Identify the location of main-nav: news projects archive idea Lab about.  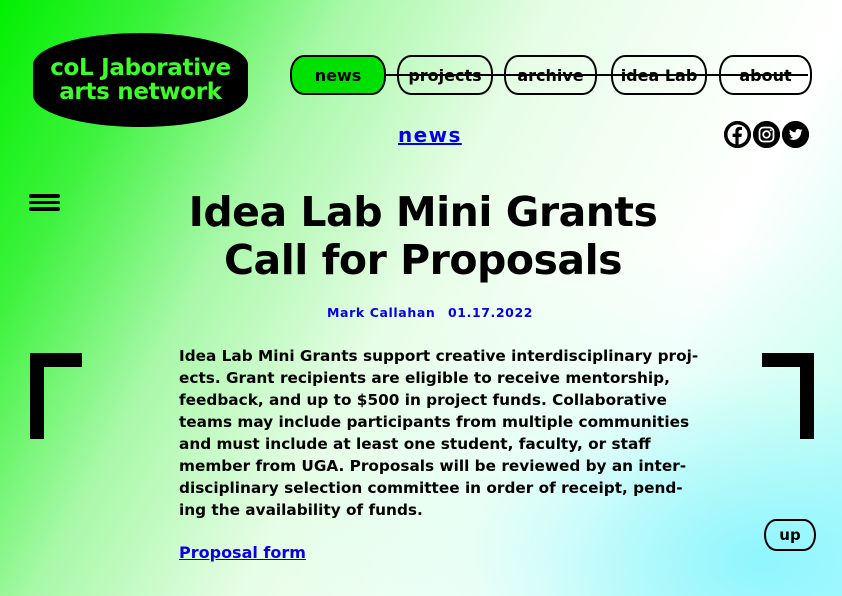
(551, 75).